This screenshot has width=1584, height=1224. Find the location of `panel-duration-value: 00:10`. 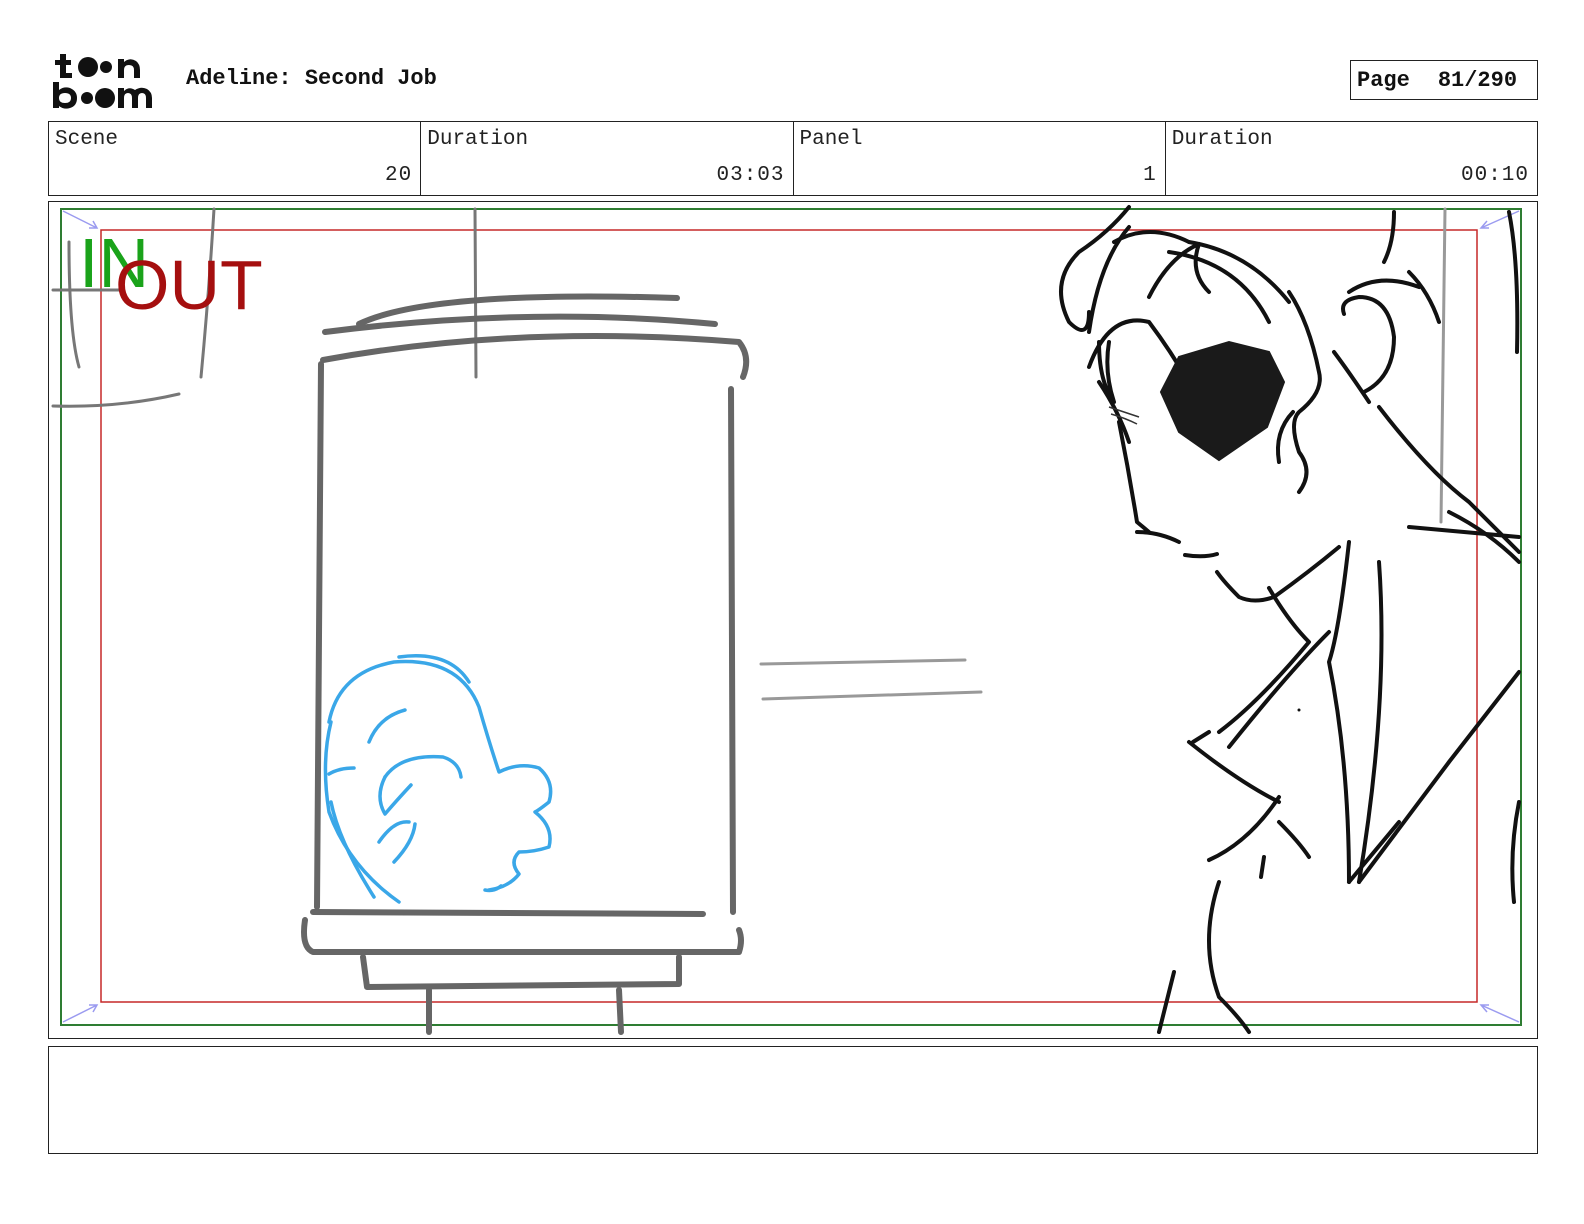

panel-duration-value: 00:10 is located at coordinates (1494, 175).